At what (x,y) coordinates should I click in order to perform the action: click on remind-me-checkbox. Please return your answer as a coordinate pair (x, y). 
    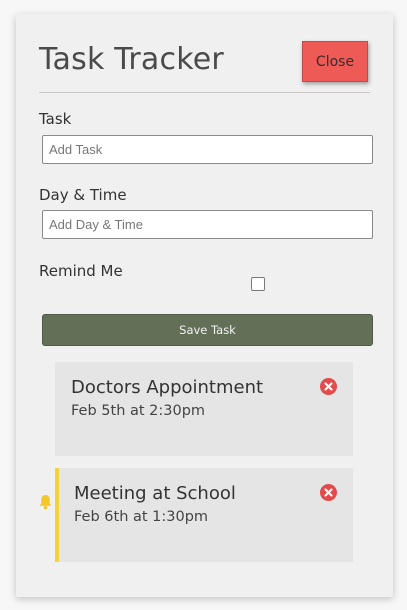
    Looking at the image, I should click on (258, 284).